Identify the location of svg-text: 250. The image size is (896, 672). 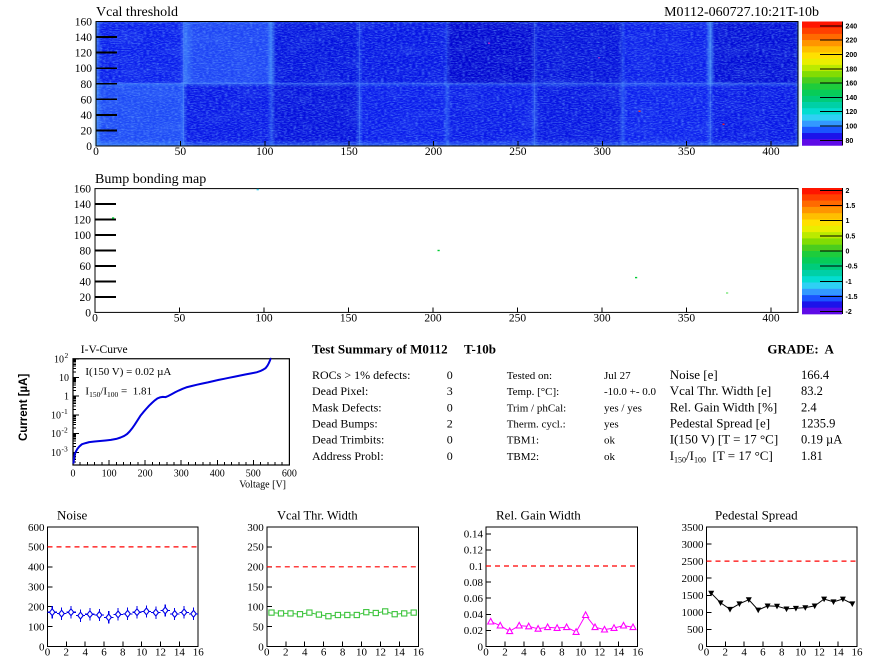
(518, 319).